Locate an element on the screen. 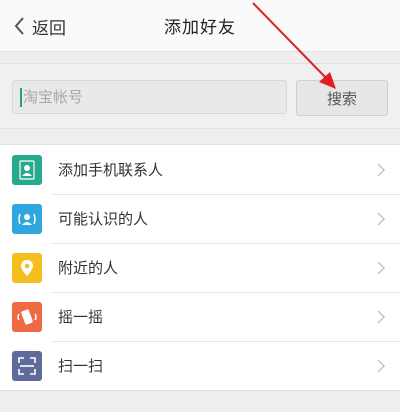 This screenshot has height=412, width=400. menu-item-label: 扫一扫 is located at coordinates (81, 366).